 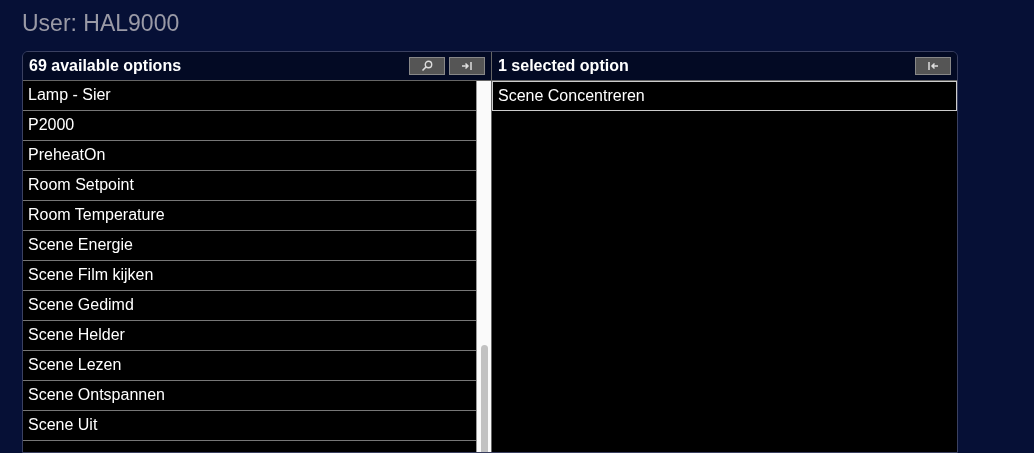 I want to click on page-title: User: HAL9000, so click(x=101, y=23).